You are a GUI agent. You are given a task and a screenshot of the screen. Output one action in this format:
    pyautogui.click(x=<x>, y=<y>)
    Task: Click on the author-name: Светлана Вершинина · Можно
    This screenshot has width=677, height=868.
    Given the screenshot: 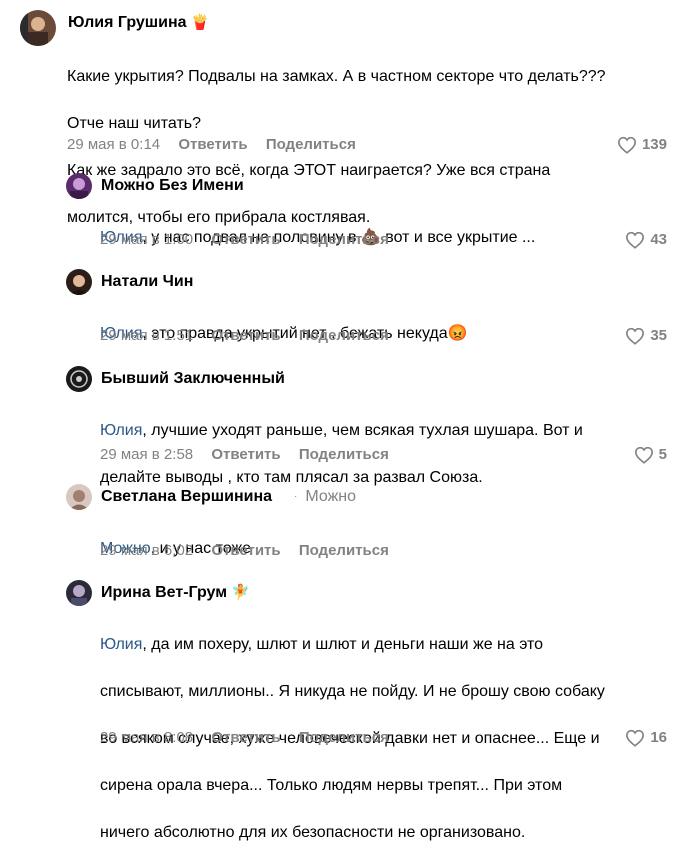 What is the action you would take?
    pyautogui.click(x=228, y=497)
    